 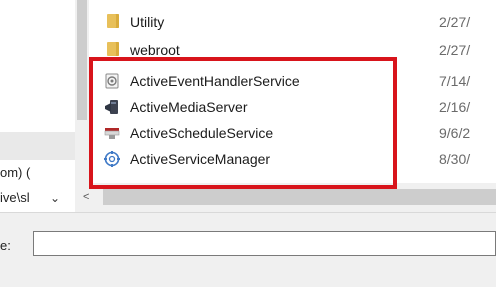 What do you see at coordinates (455, 133) in the screenshot?
I see `file-date: 9/6/2` at bounding box center [455, 133].